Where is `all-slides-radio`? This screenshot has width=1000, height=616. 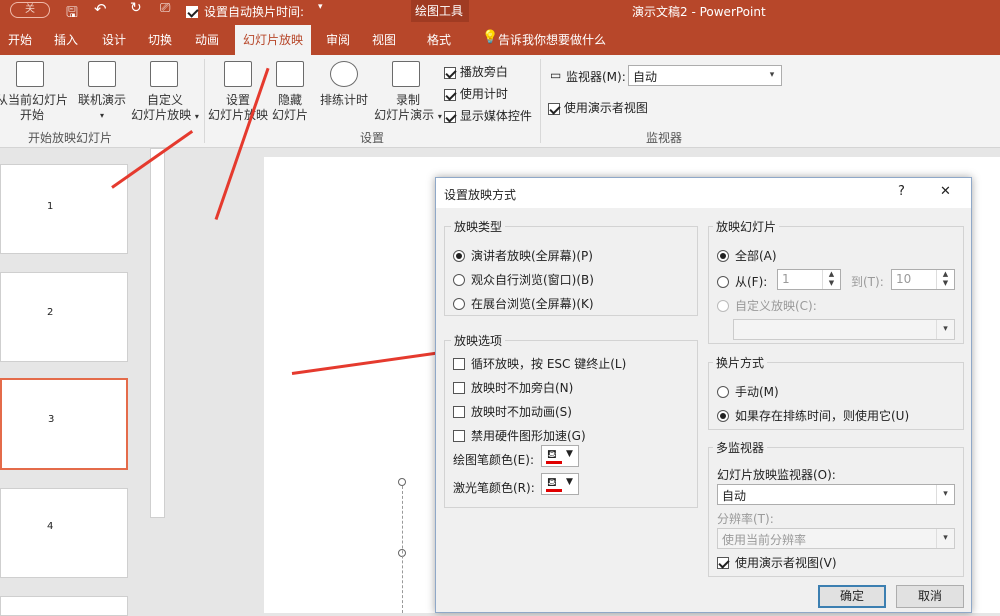
all-slides-radio is located at coordinates (723, 255).